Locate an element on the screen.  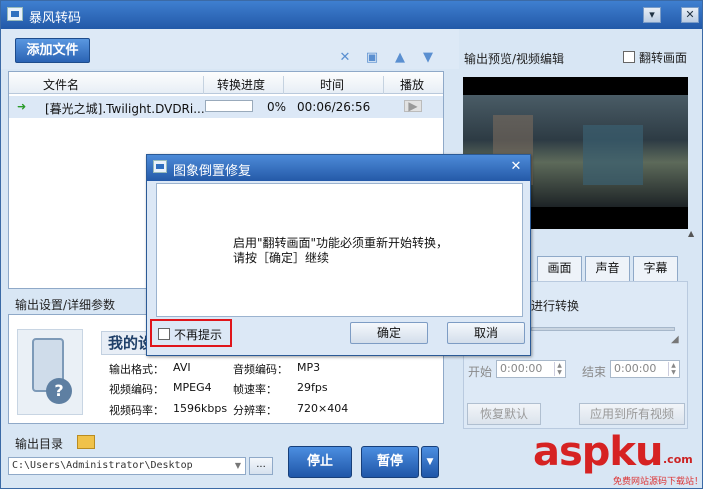
cancel-button: 取消 is located at coordinates (486, 333).